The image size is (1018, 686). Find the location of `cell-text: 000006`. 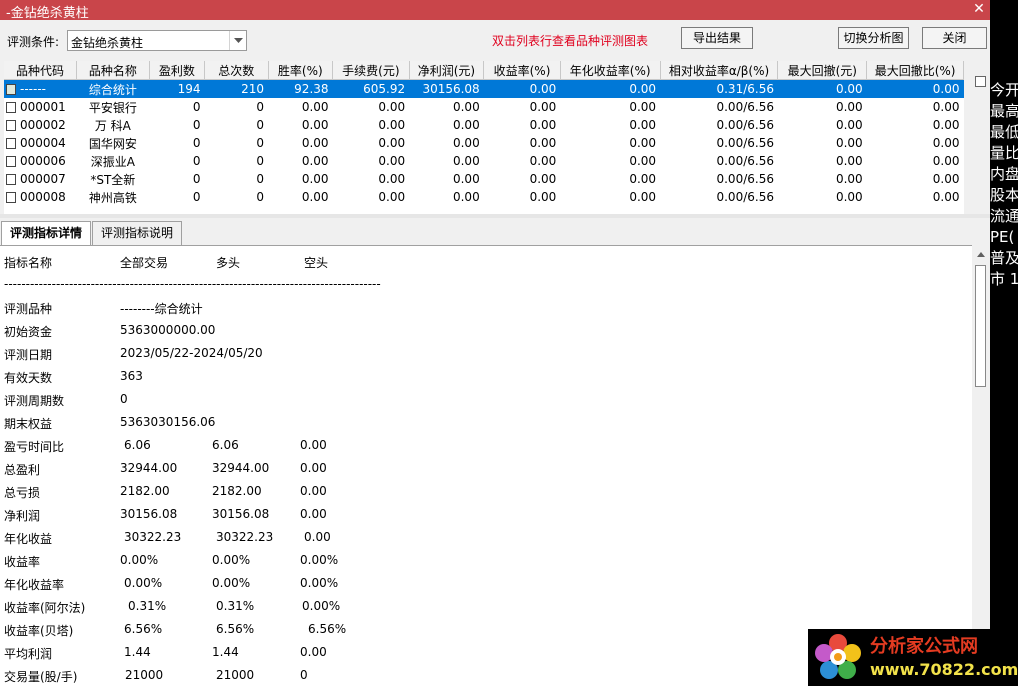

cell-text: 000006 is located at coordinates (43, 161).